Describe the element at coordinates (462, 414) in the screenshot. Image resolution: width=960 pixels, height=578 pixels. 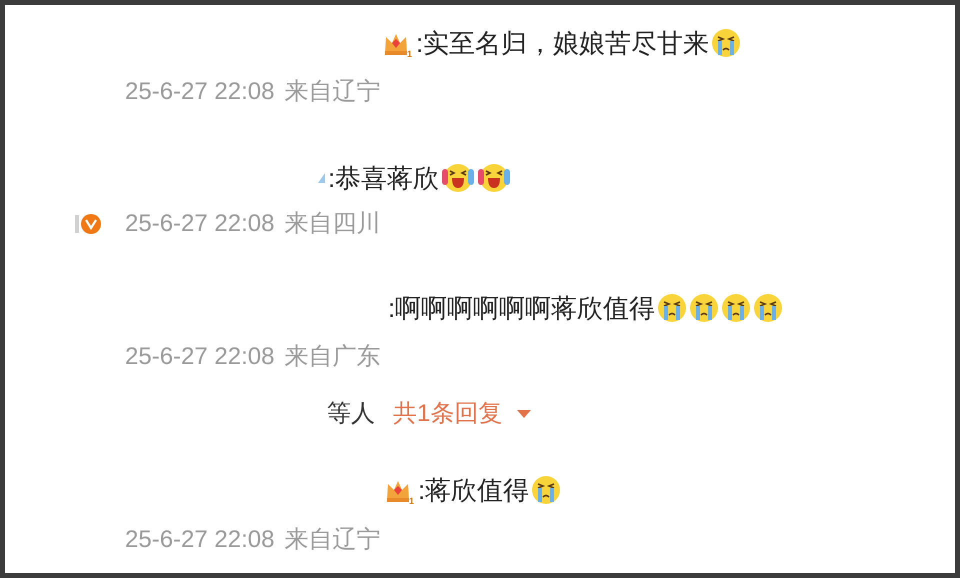
I see `replies-link: 共1条回复` at that location.